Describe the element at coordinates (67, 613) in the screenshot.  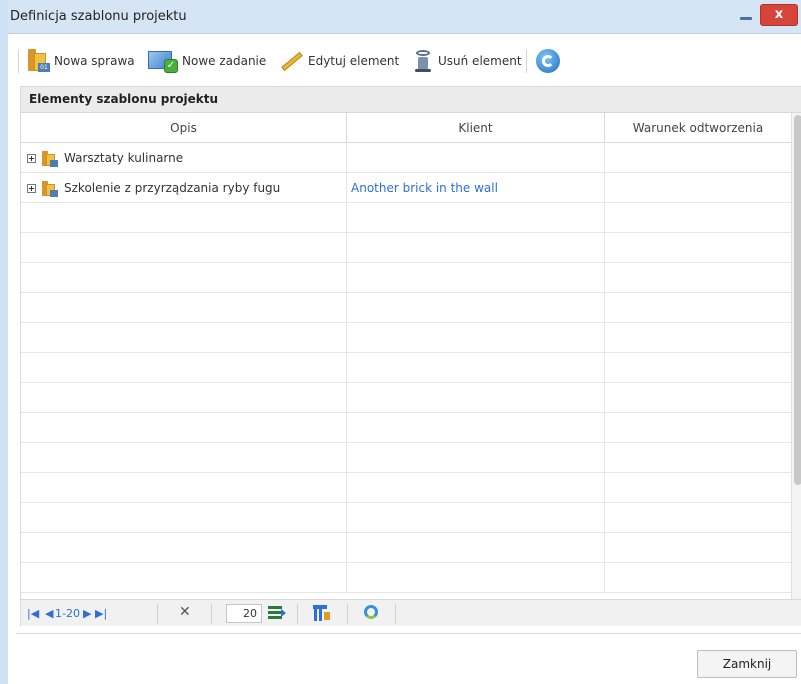
I see `page-range: 1-20` at that location.